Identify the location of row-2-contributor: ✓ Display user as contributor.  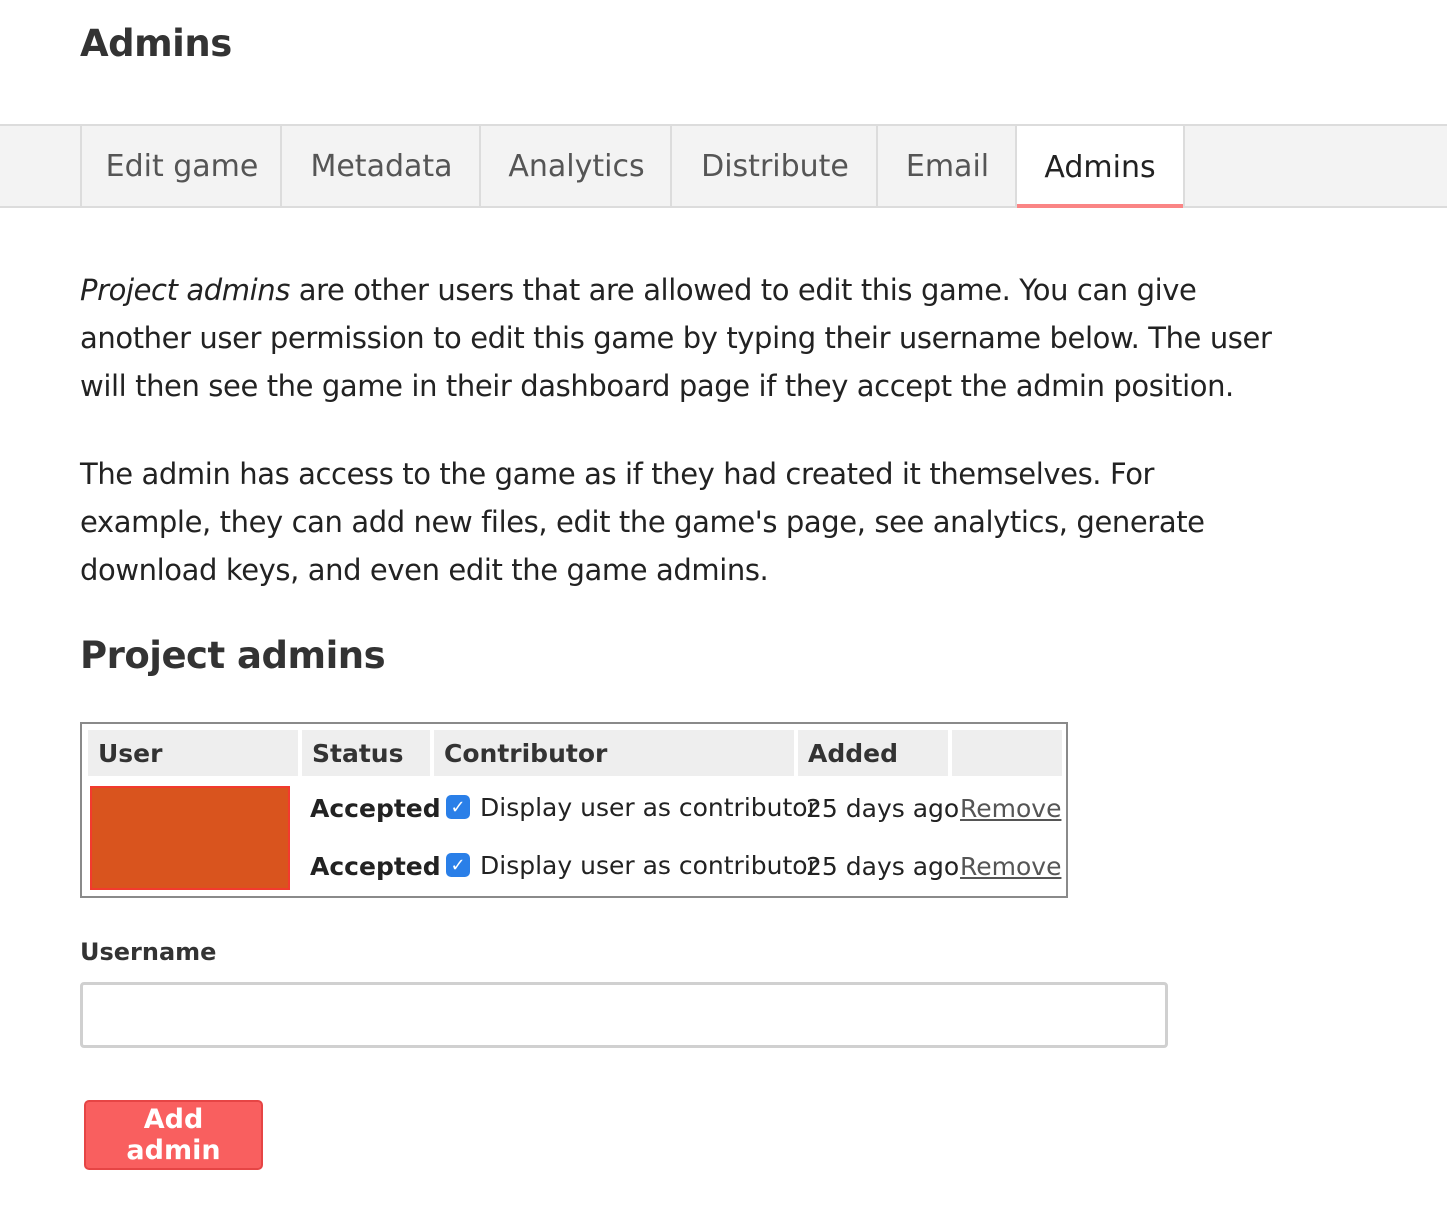
(632, 865).